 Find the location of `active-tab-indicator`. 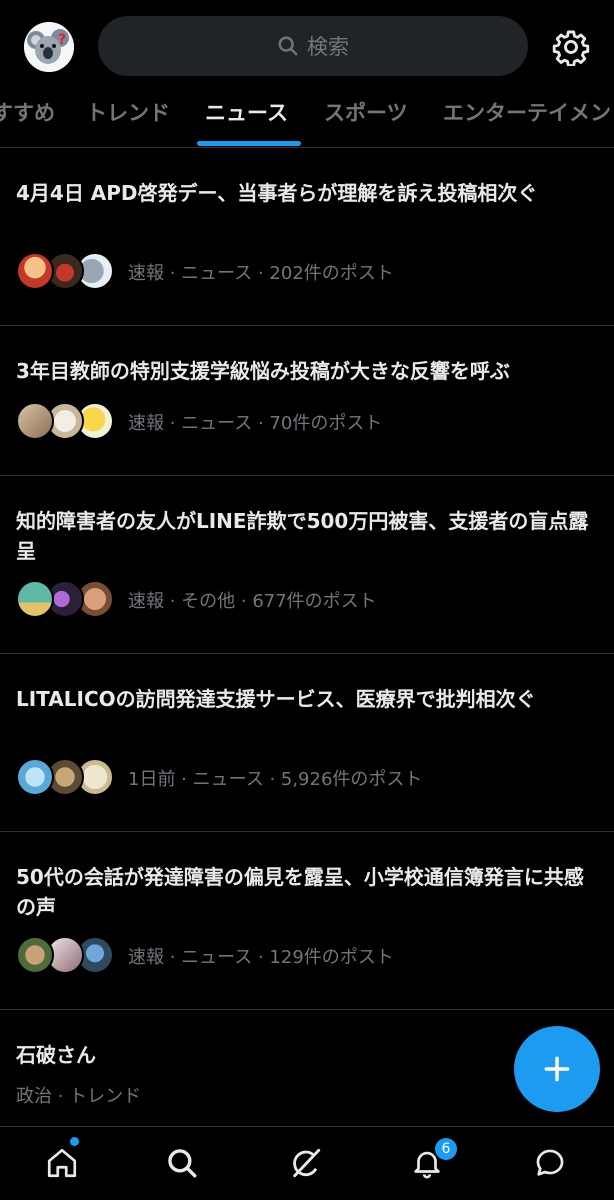

active-tab-indicator is located at coordinates (249, 143).